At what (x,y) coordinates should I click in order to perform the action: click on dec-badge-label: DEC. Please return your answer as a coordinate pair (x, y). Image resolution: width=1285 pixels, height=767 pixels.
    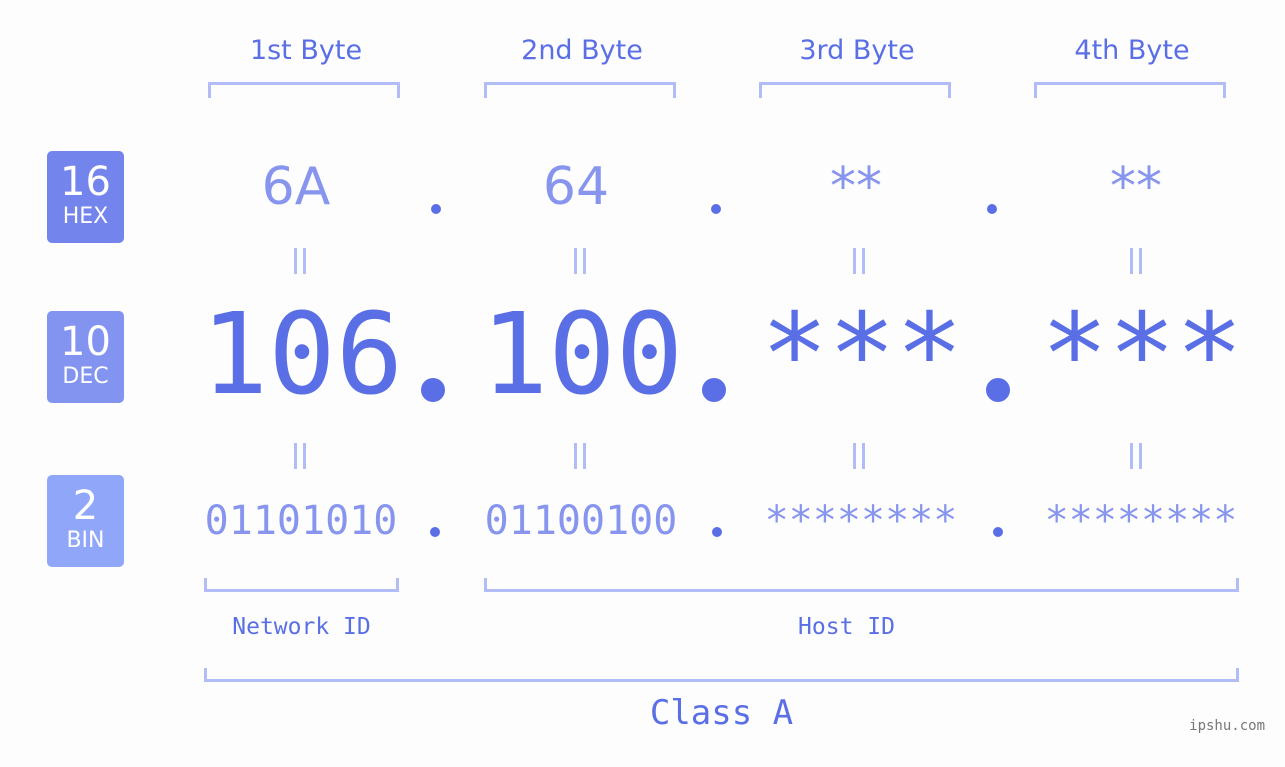
    Looking at the image, I should click on (85, 376).